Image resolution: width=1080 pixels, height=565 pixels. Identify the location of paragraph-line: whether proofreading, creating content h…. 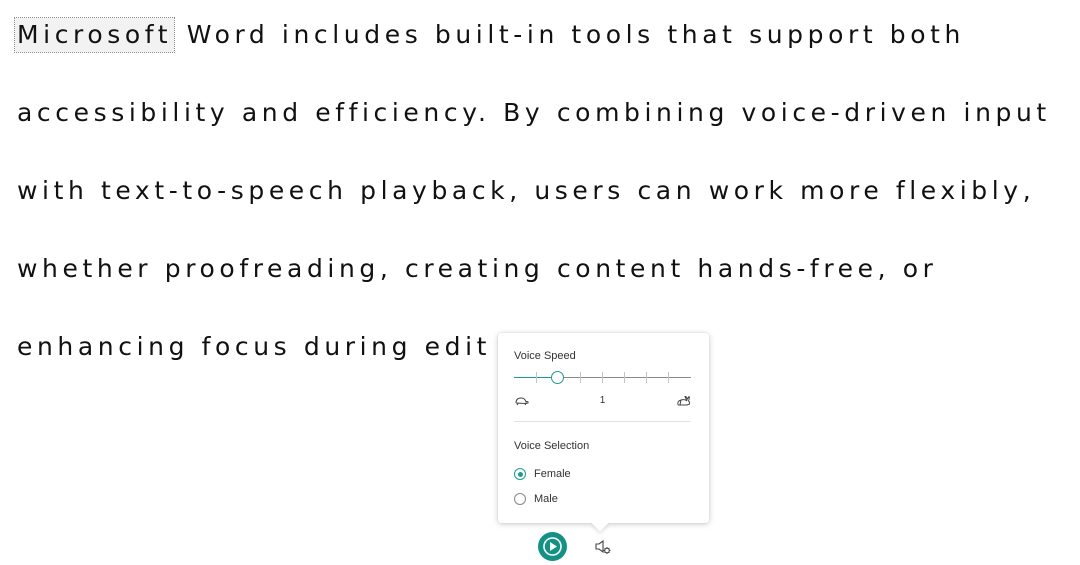
(477, 269).